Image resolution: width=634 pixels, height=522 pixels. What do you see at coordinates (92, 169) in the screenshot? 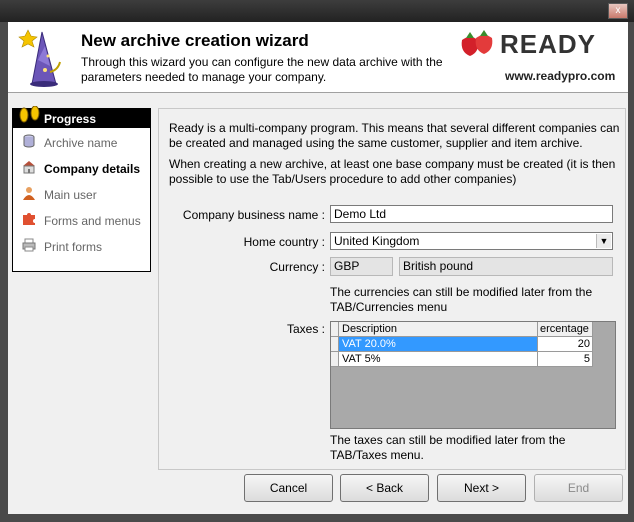
I see `step-label: Company details` at bounding box center [92, 169].